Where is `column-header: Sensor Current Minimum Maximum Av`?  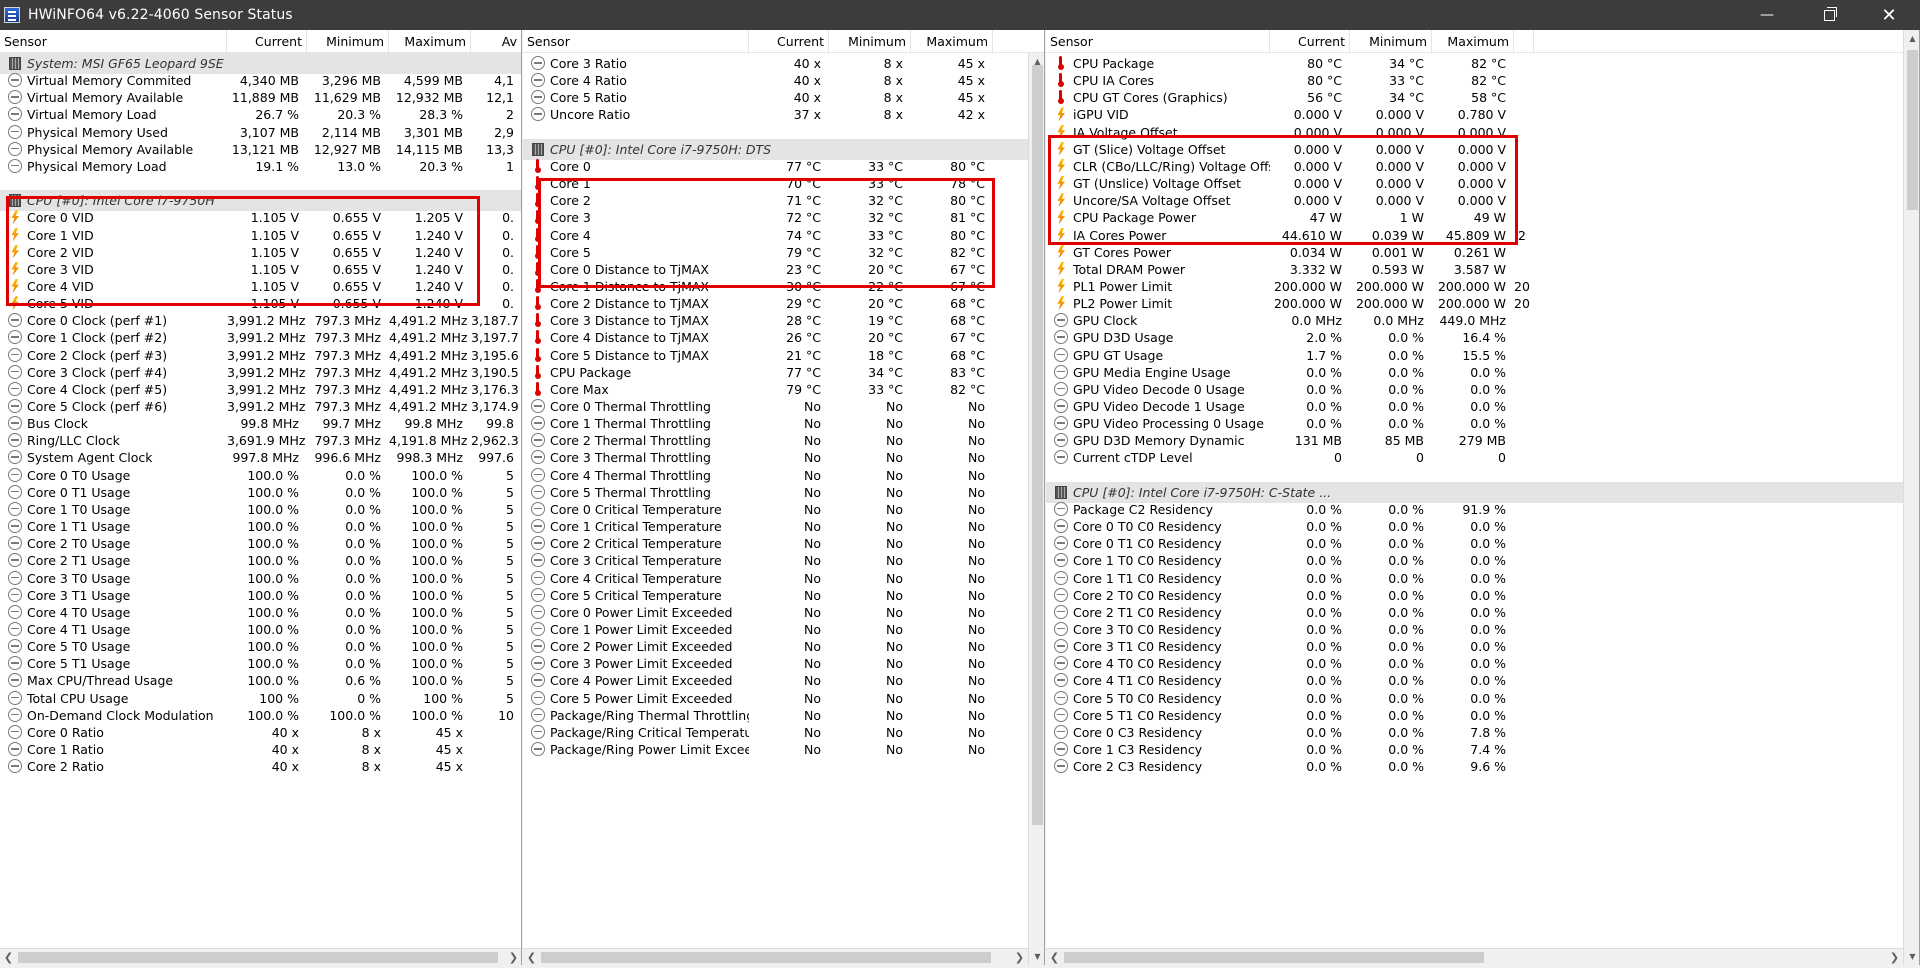 column-header: Sensor Current Minimum Maximum Av is located at coordinates (260, 41).